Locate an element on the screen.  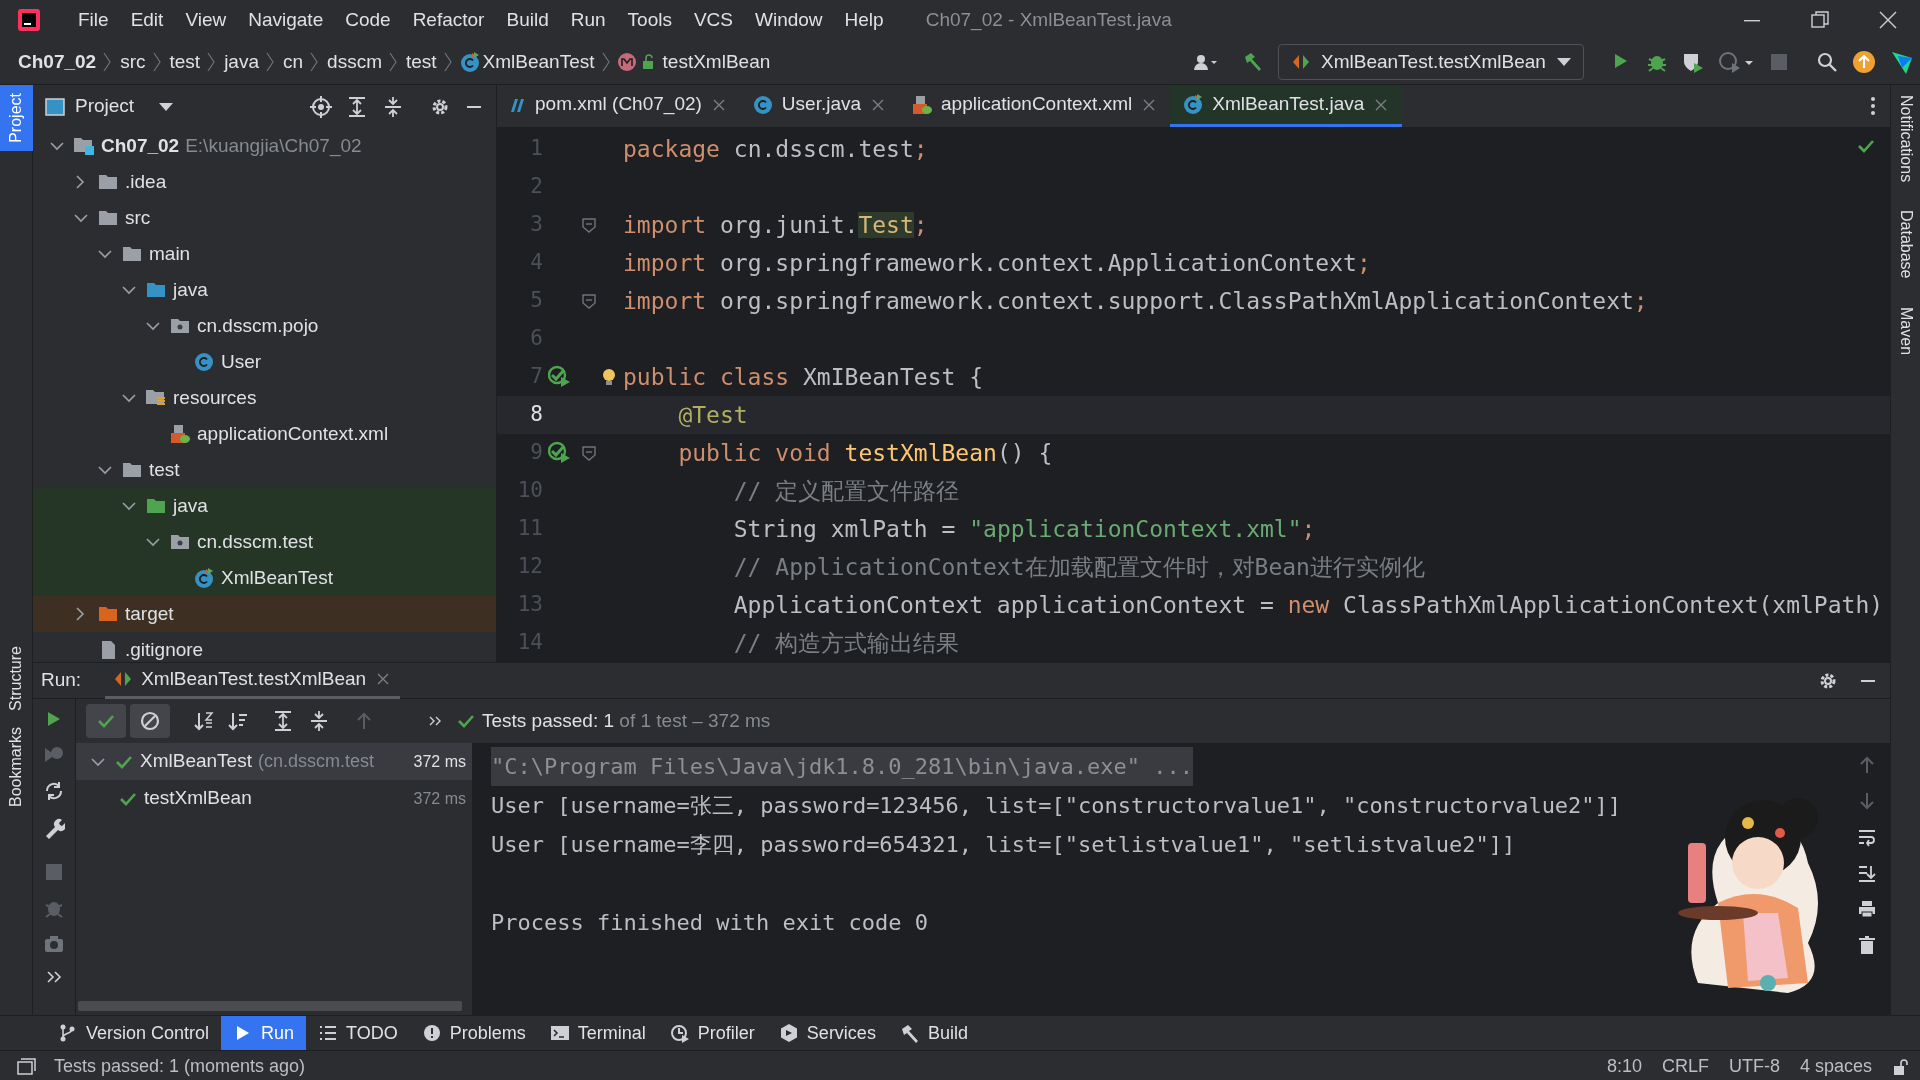
update-icon is located at coordinates (1864, 62).